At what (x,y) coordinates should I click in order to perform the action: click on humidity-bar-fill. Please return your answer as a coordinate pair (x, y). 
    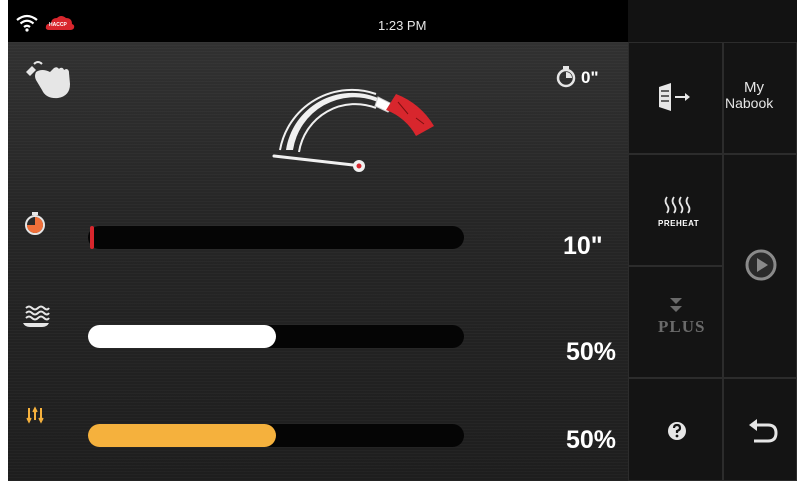
    Looking at the image, I should click on (182, 336).